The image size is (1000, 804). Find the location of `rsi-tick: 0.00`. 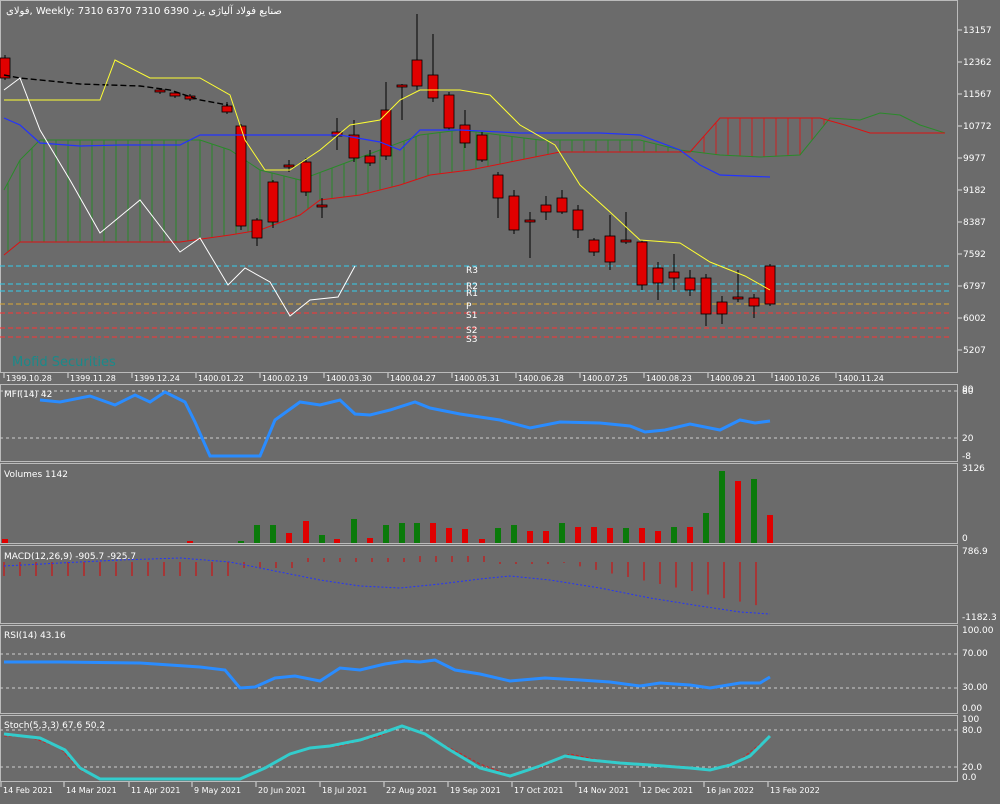

rsi-tick: 0.00 is located at coordinates (972, 709).